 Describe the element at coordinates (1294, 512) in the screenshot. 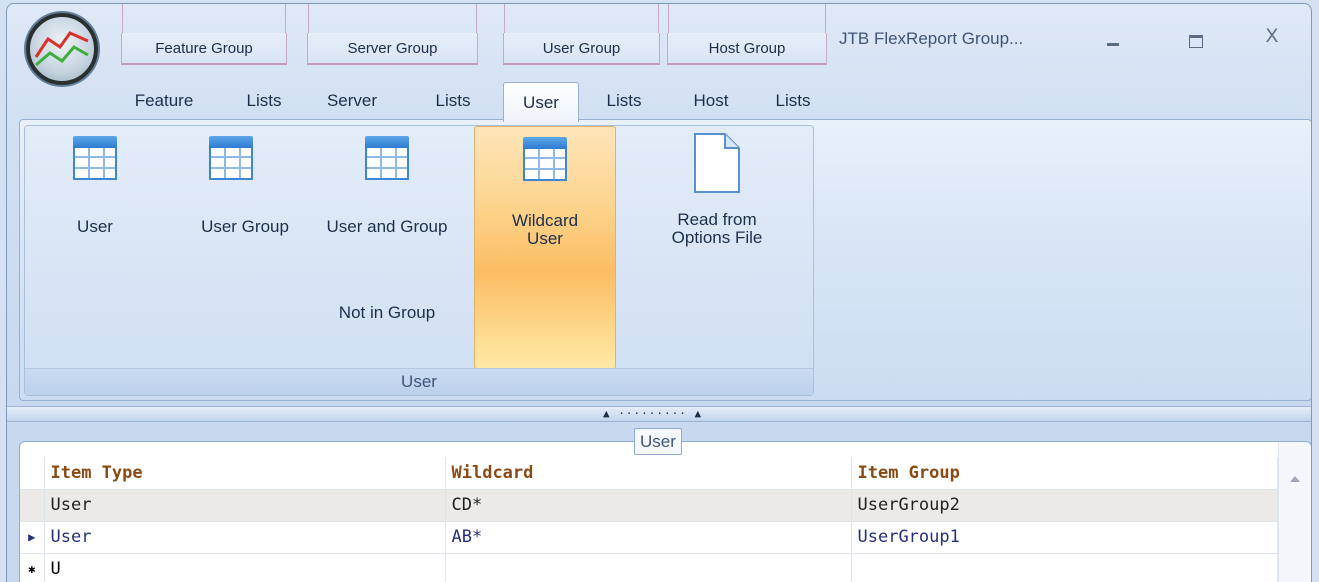

I see `vertical-scrollbar` at that location.